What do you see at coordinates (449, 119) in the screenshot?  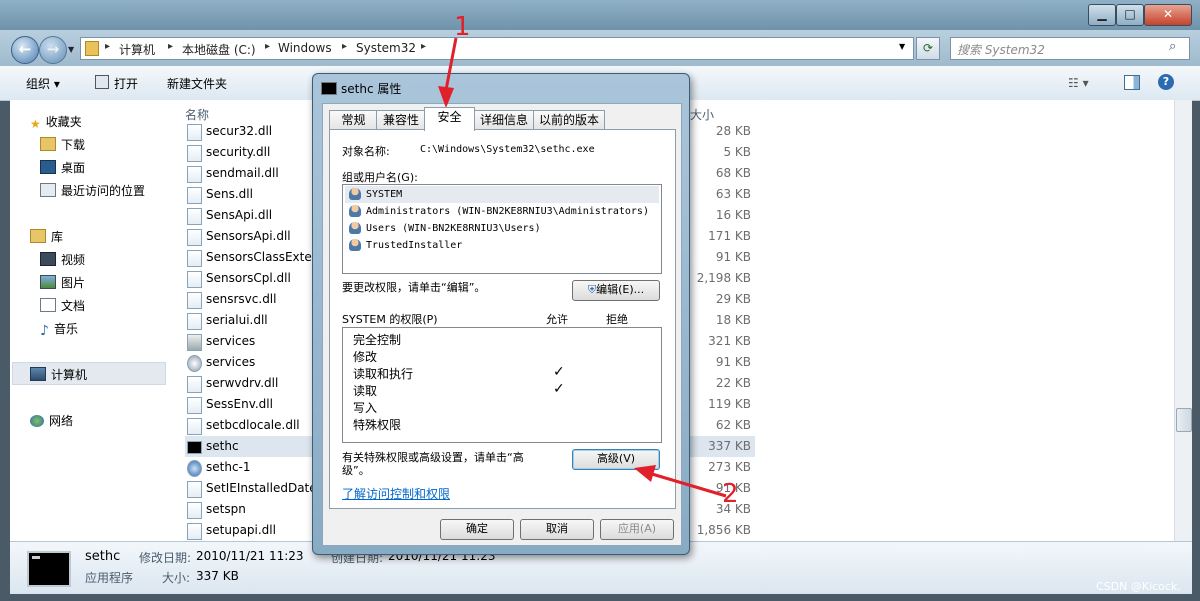 I see `tab-security: 安全` at bounding box center [449, 119].